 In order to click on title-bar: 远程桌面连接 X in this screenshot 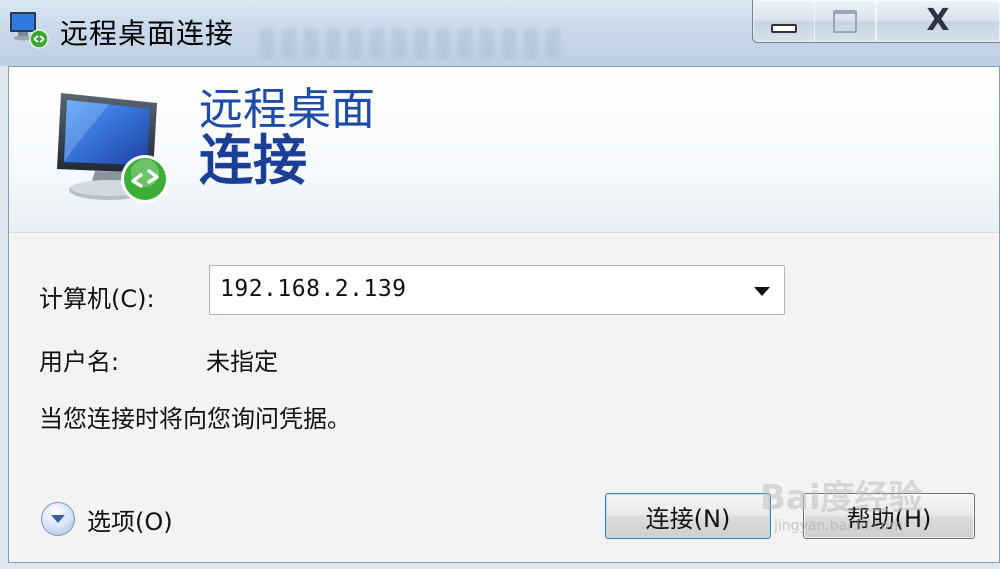, I will do `click(500, 33)`.